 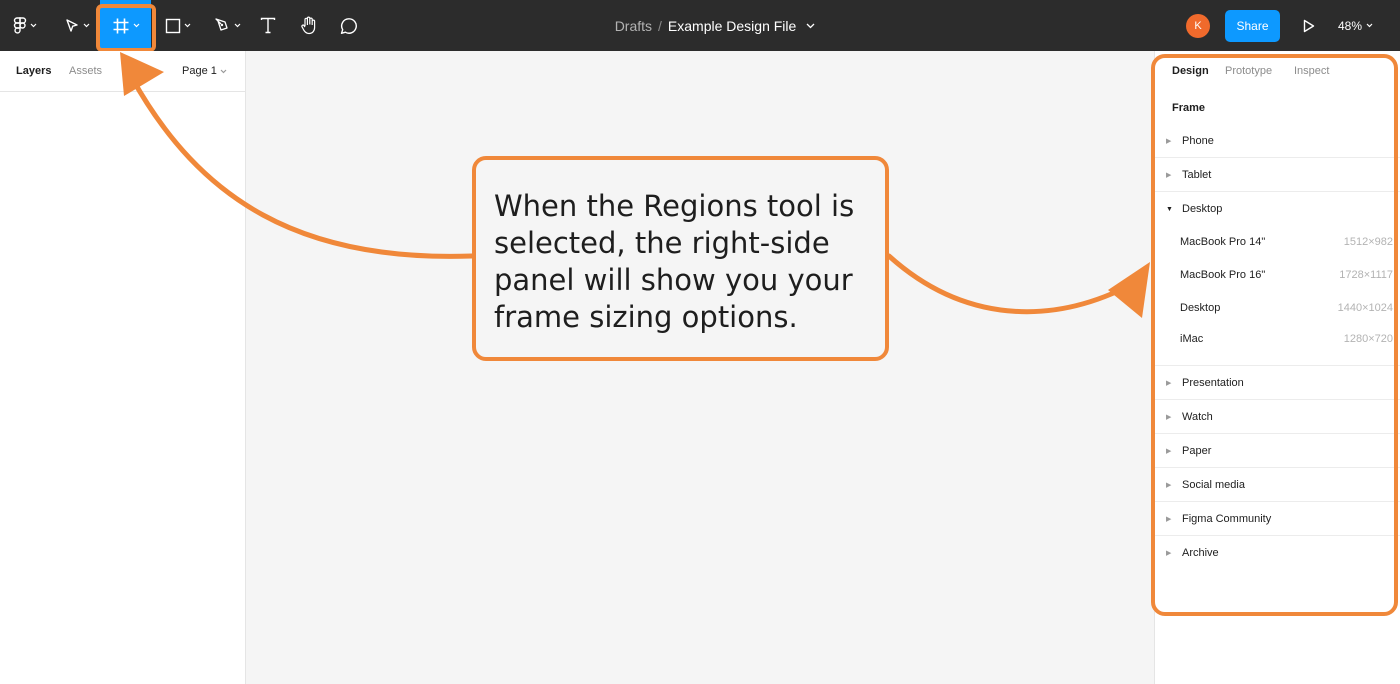 I want to click on preset-size: 1512×982, so click(x=1368, y=241).